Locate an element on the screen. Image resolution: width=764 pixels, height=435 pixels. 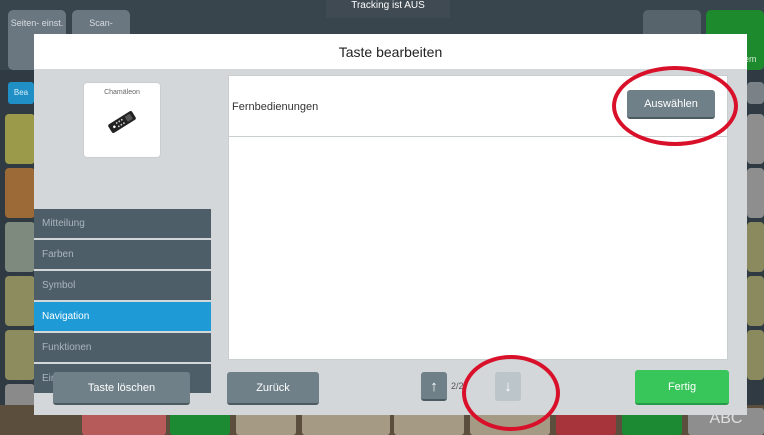
dialog-title: Taste bearbeiten is located at coordinates (390, 51).